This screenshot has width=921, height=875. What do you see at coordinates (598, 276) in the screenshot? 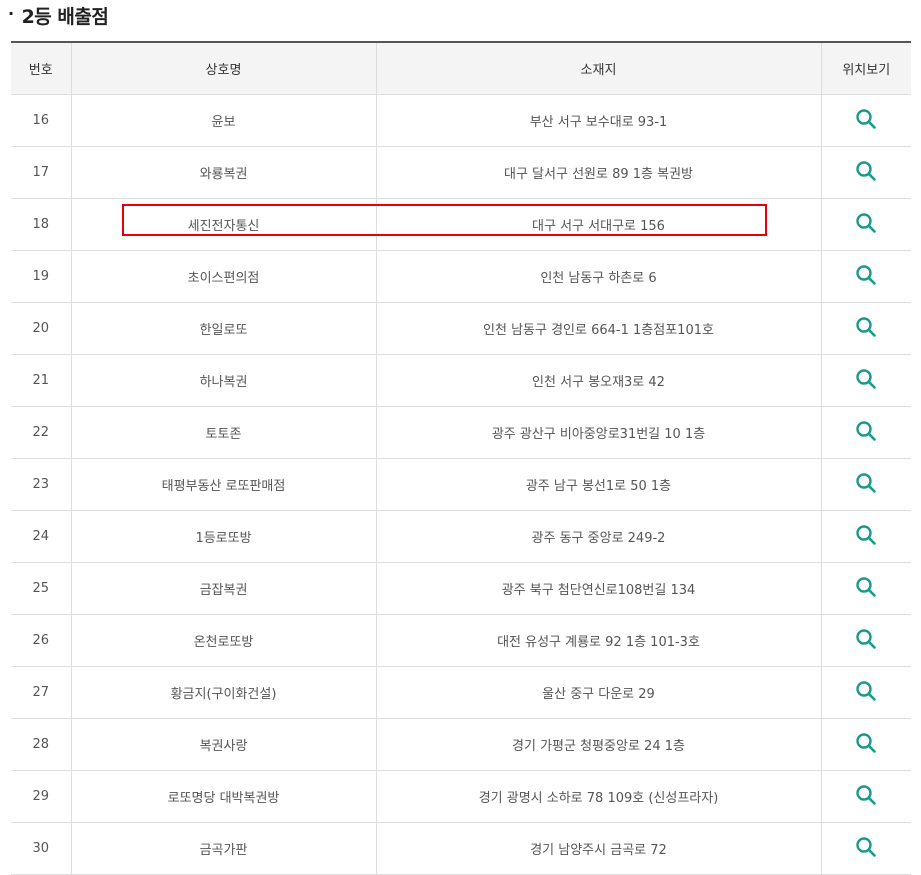
I see `store-address: 인천 남동구 하촌로 6` at bounding box center [598, 276].